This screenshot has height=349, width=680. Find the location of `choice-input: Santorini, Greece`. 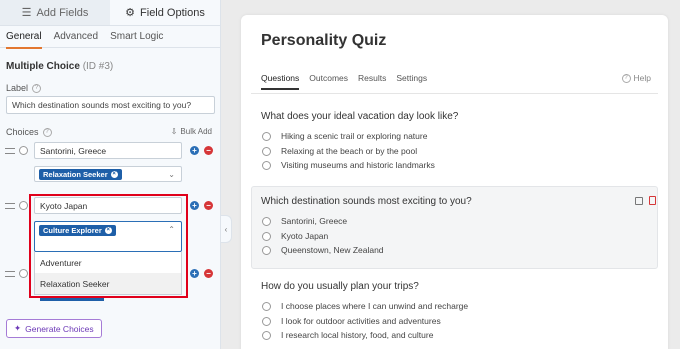

choice-input: Santorini, Greece is located at coordinates (108, 150).